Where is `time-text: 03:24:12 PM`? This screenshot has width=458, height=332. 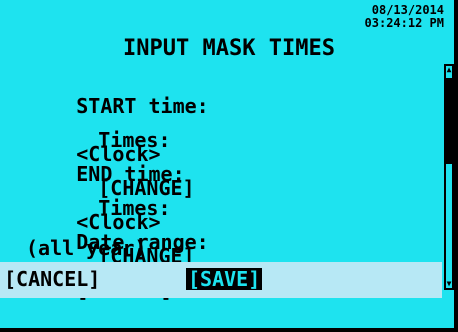
time-text: 03:24:12 PM is located at coordinates (404, 23).